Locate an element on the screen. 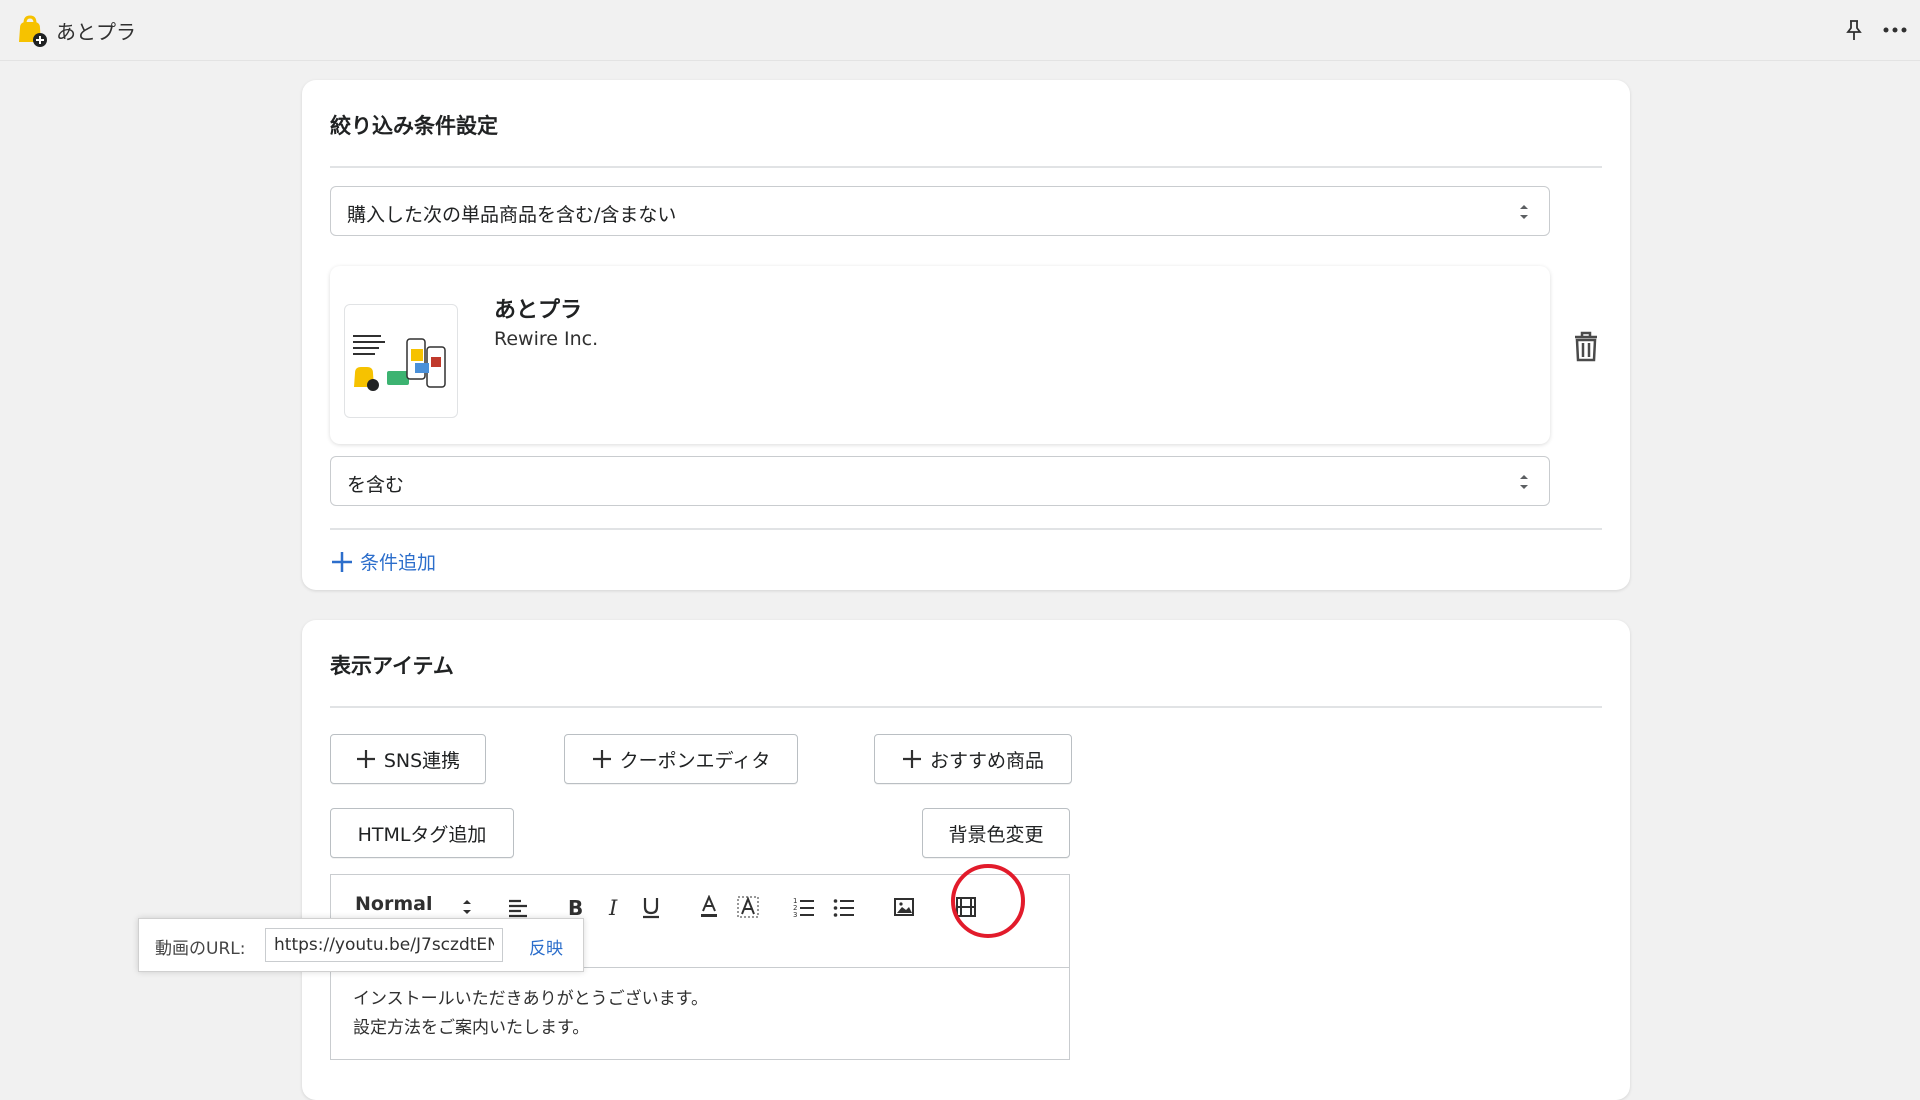  add-sns-button: SNS連携 is located at coordinates (408, 759).